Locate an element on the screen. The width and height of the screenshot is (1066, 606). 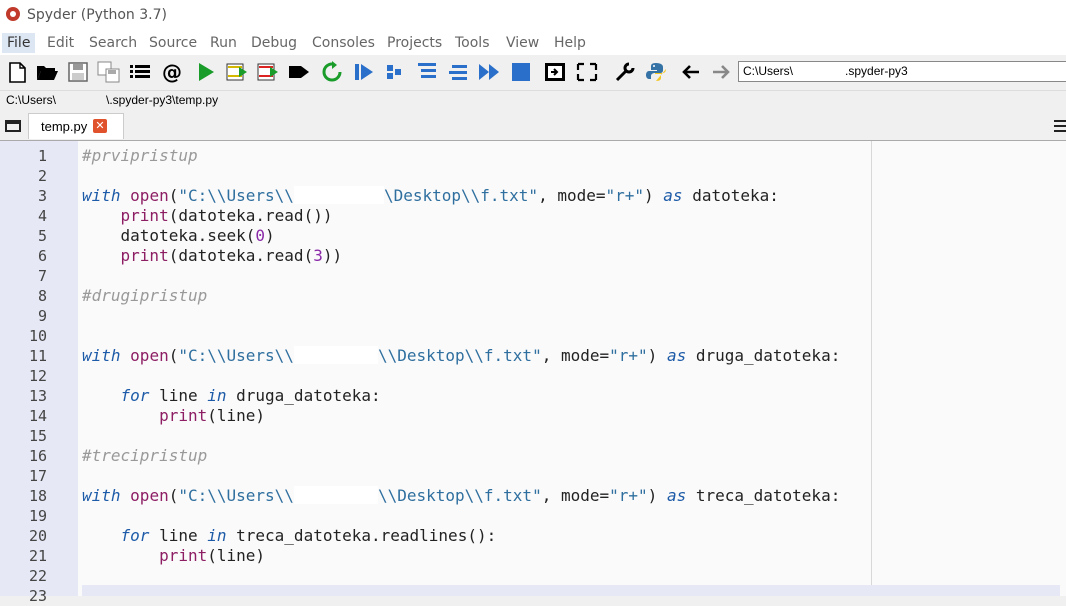
code-line: datoteka.seek(0) is located at coordinates (197, 235).